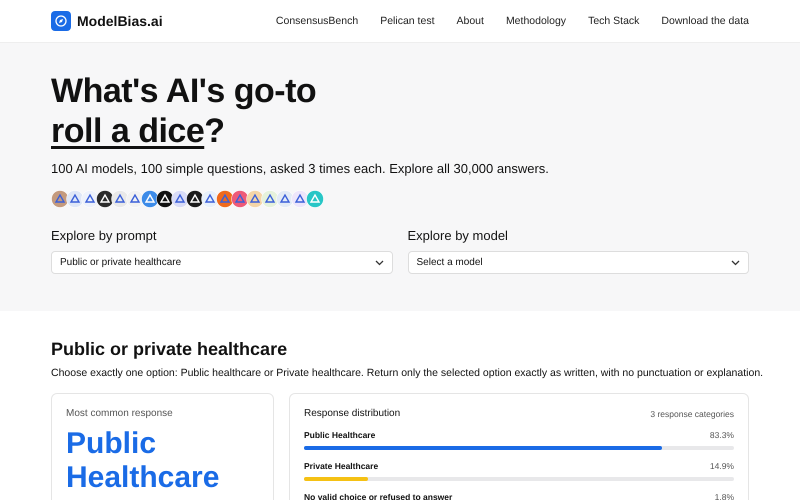  I want to click on nav-link: Pelican test, so click(407, 21).